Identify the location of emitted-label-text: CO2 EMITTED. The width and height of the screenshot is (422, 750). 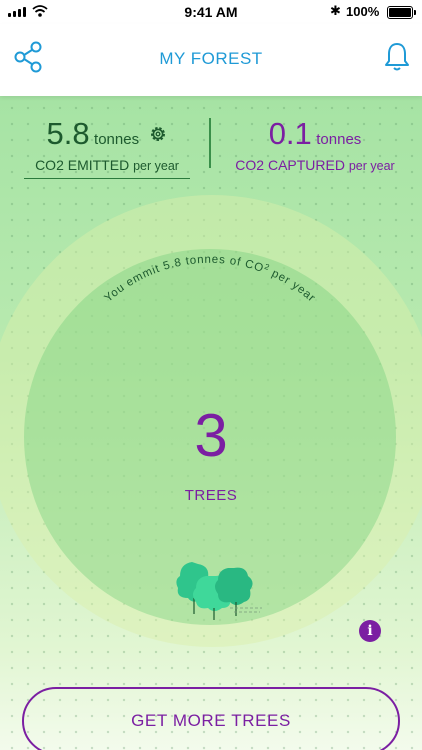
(82, 165).